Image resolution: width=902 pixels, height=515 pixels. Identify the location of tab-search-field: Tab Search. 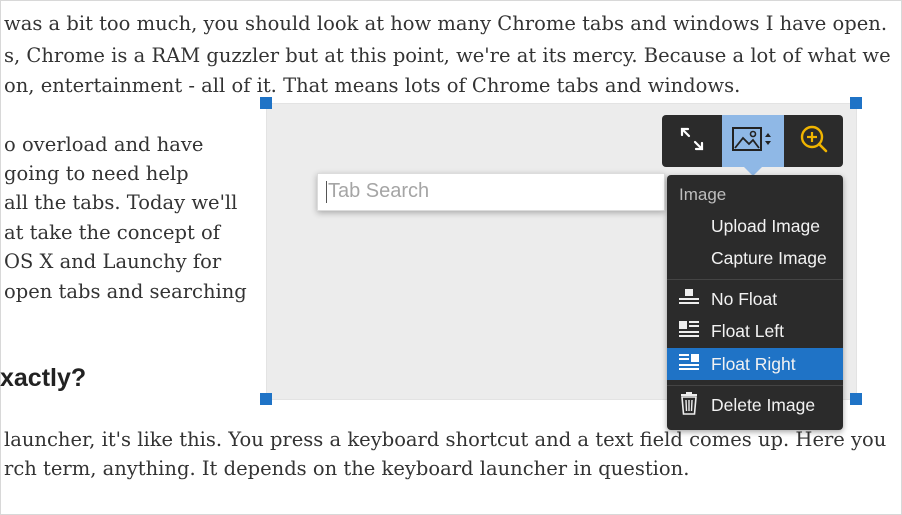
(491, 192).